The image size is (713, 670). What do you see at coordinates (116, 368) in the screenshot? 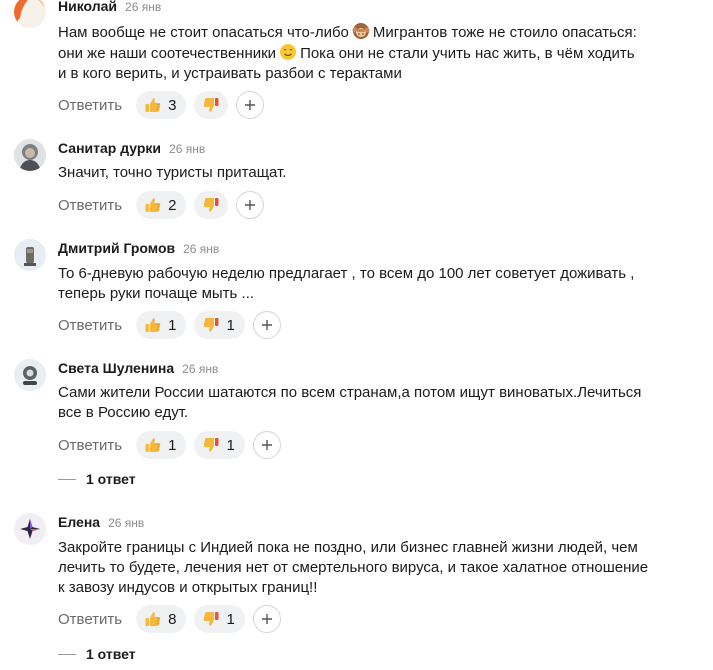
I see `author-name: Света Шуленина` at bounding box center [116, 368].